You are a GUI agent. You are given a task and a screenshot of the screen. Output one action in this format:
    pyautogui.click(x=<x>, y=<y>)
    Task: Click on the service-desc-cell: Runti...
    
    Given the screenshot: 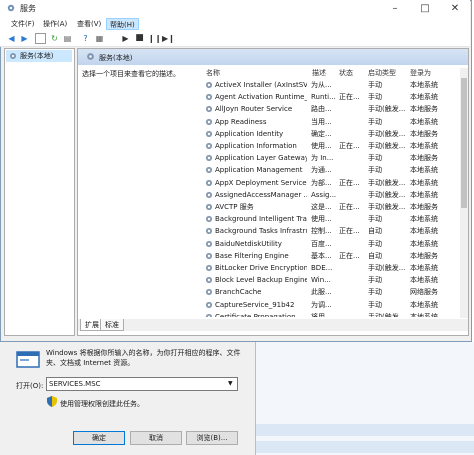 What is the action you would take?
    pyautogui.click(x=323, y=97)
    